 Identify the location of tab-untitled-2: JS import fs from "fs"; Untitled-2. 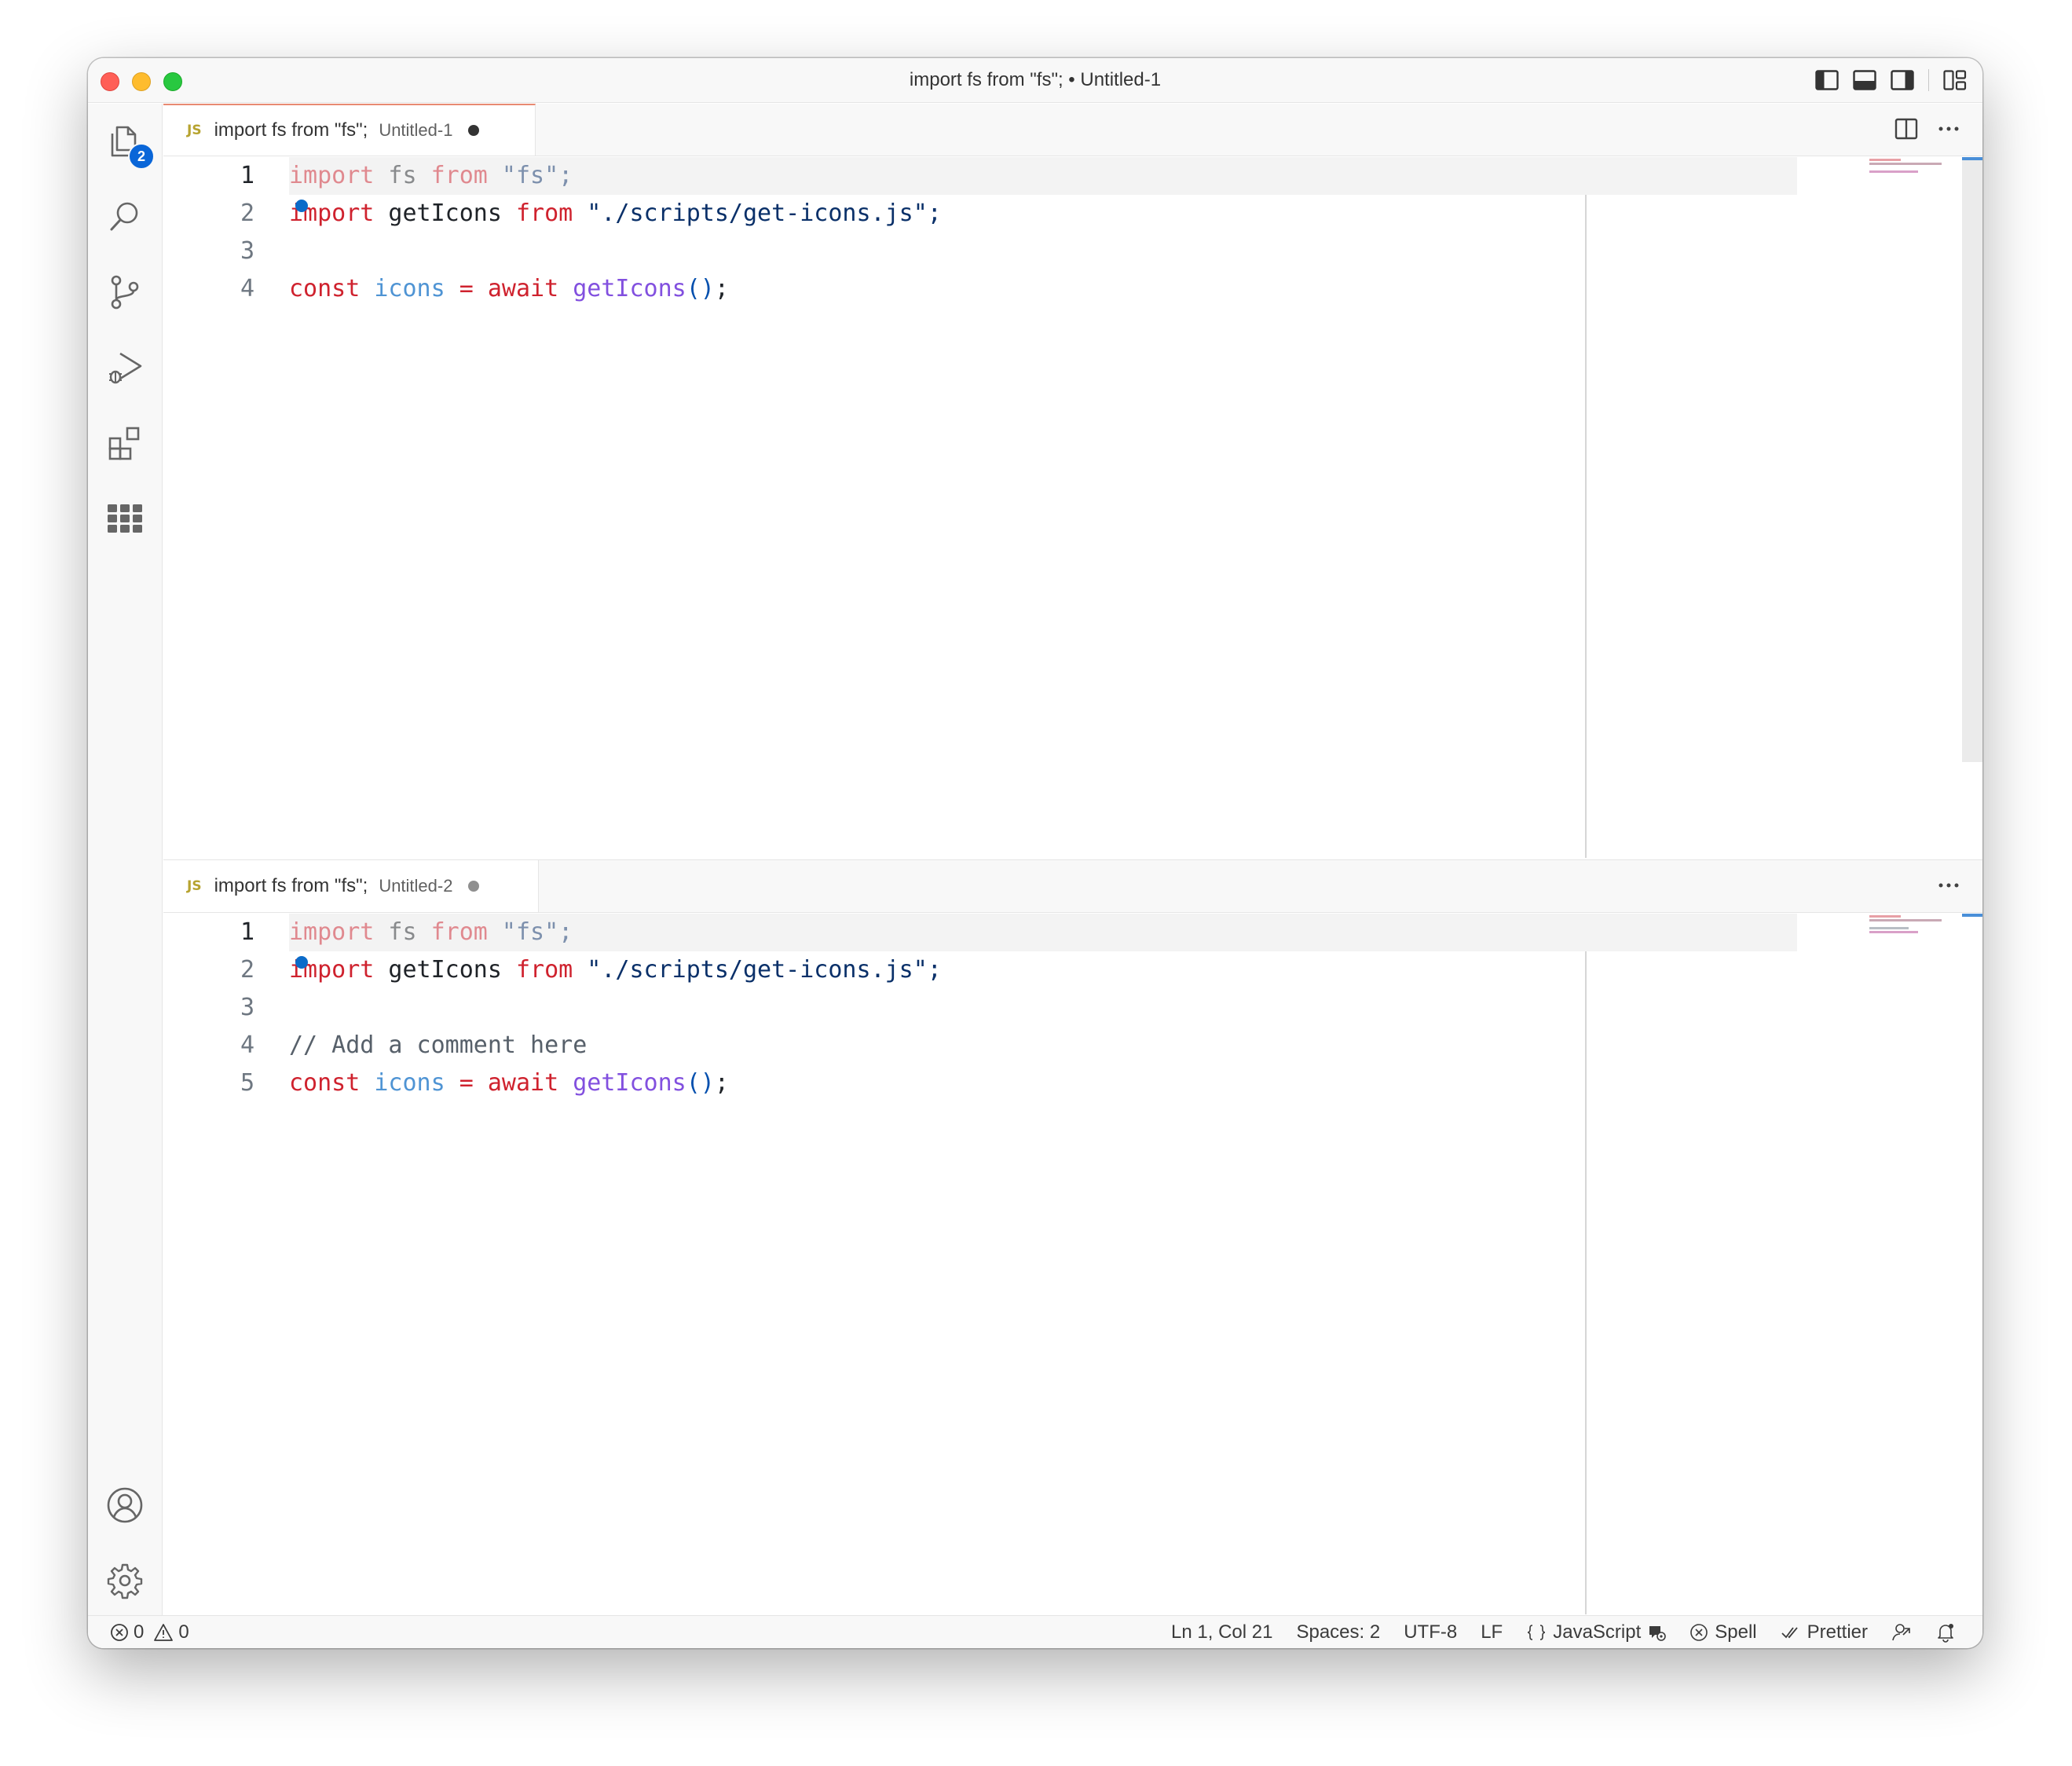
(351, 886).